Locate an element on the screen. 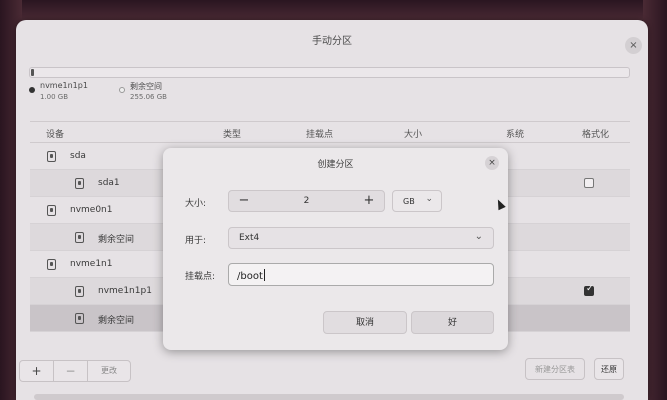 Image resolution: width=667 pixels, height=400 pixels. size-unit-select: GB ⌄ is located at coordinates (417, 201).